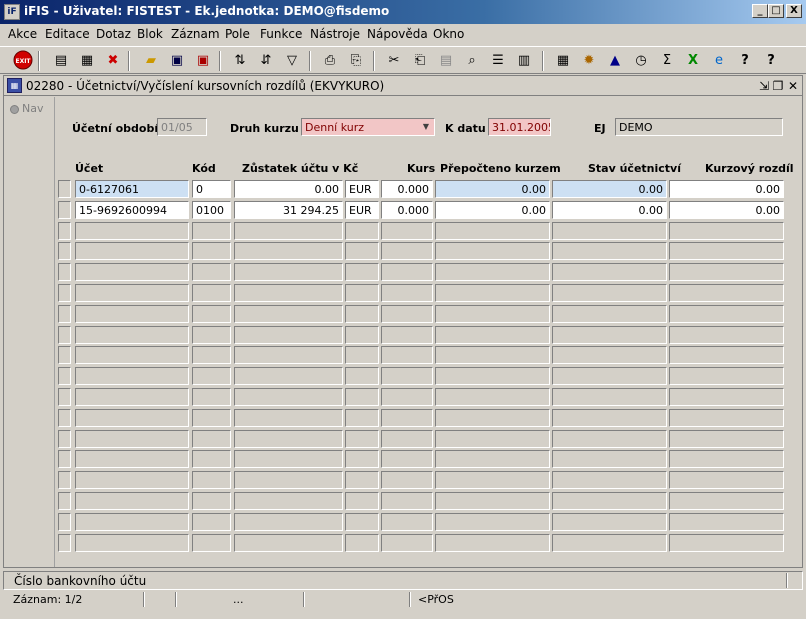 The width and height of the screenshot is (806, 619). What do you see at coordinates (113, 61) in the screenshot?
I see `delete-icon: ✖` at bounding box center [113, 61].